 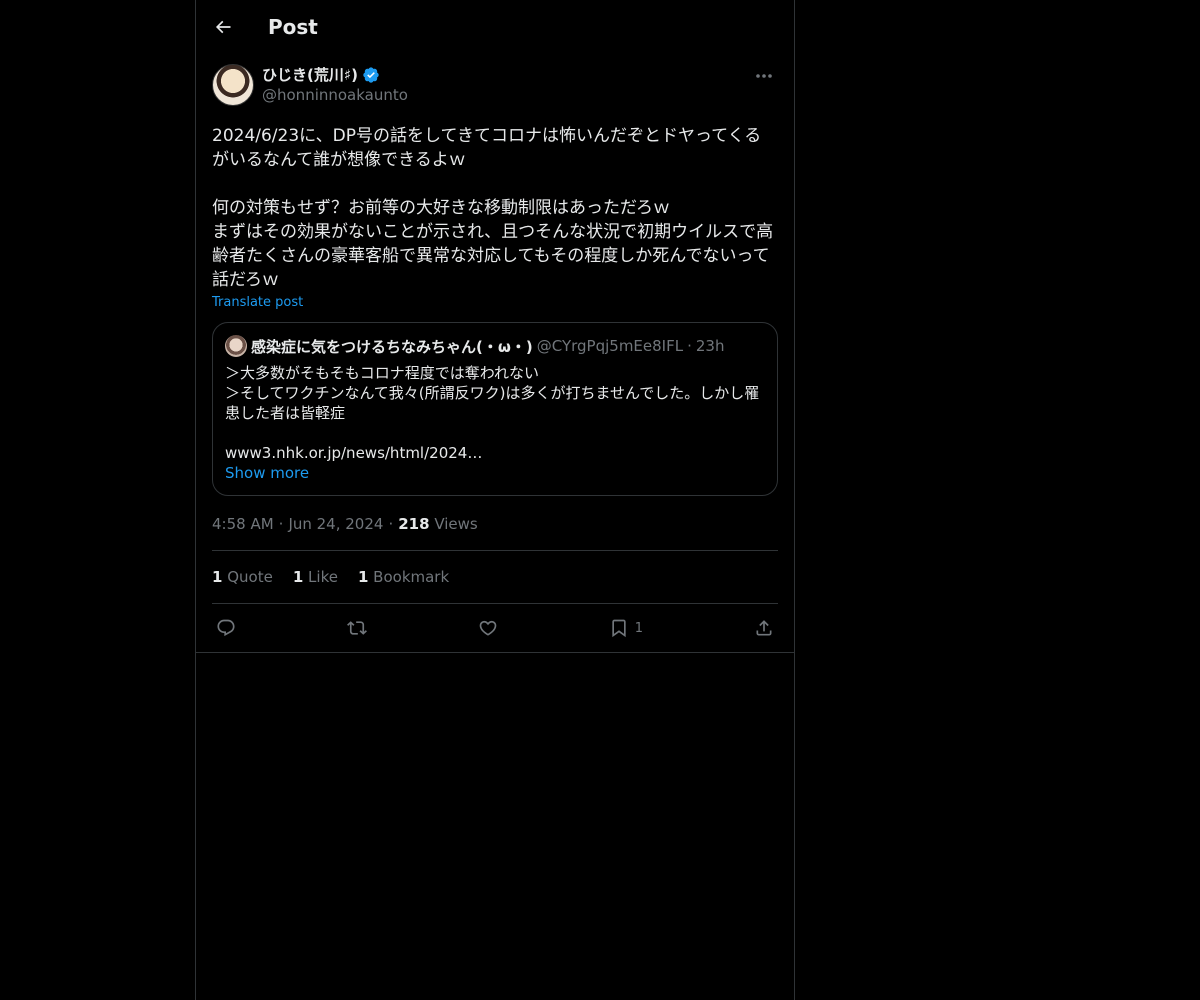 I want to click on share-button, so click(x=764, y=628).